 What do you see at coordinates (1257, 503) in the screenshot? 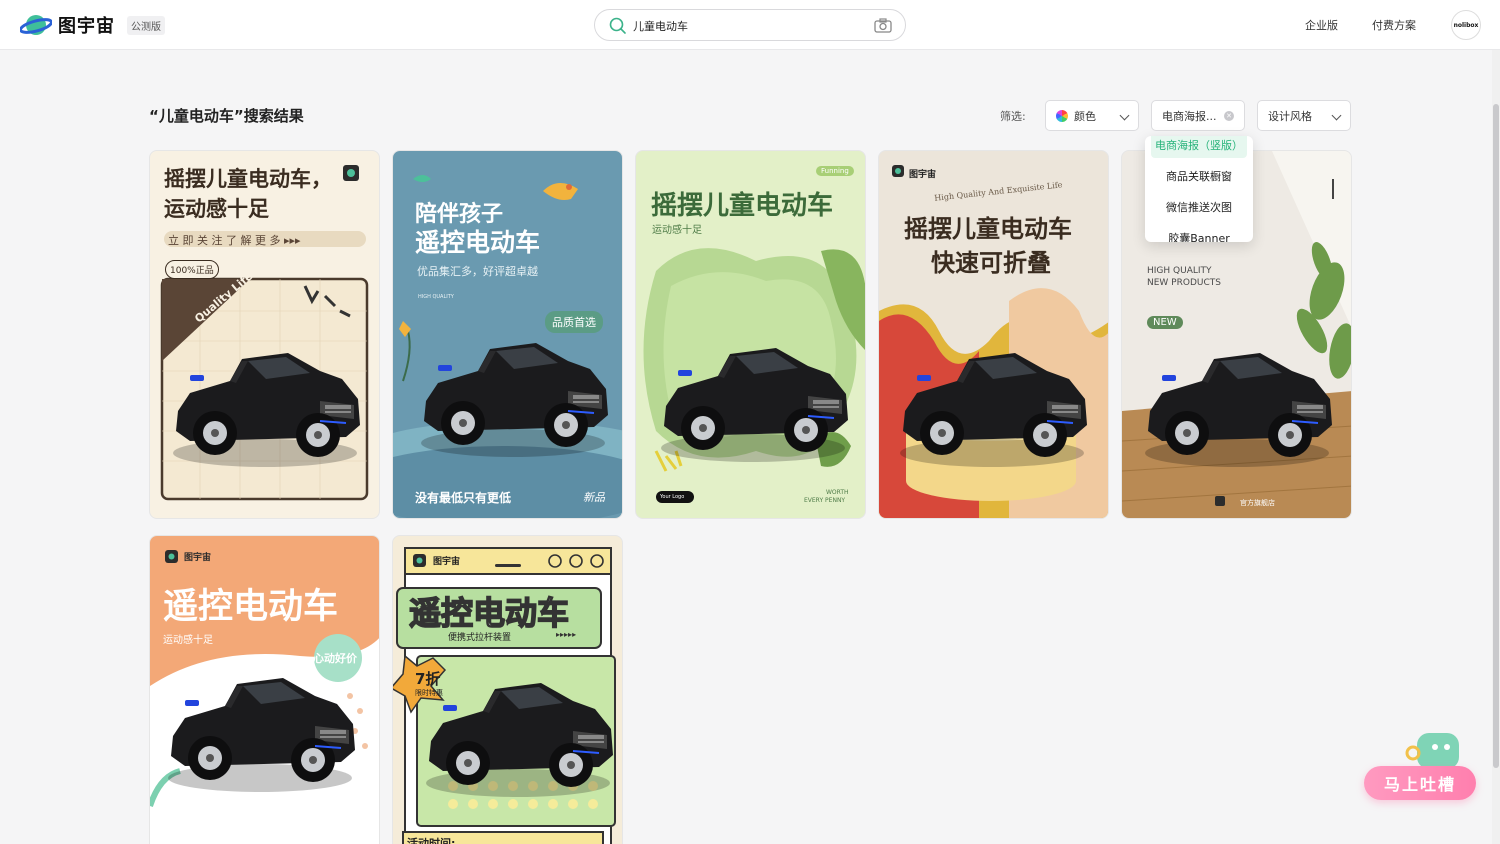
I see `card-store-text: 官方旗舰店` at bounding box center [1257, 503].